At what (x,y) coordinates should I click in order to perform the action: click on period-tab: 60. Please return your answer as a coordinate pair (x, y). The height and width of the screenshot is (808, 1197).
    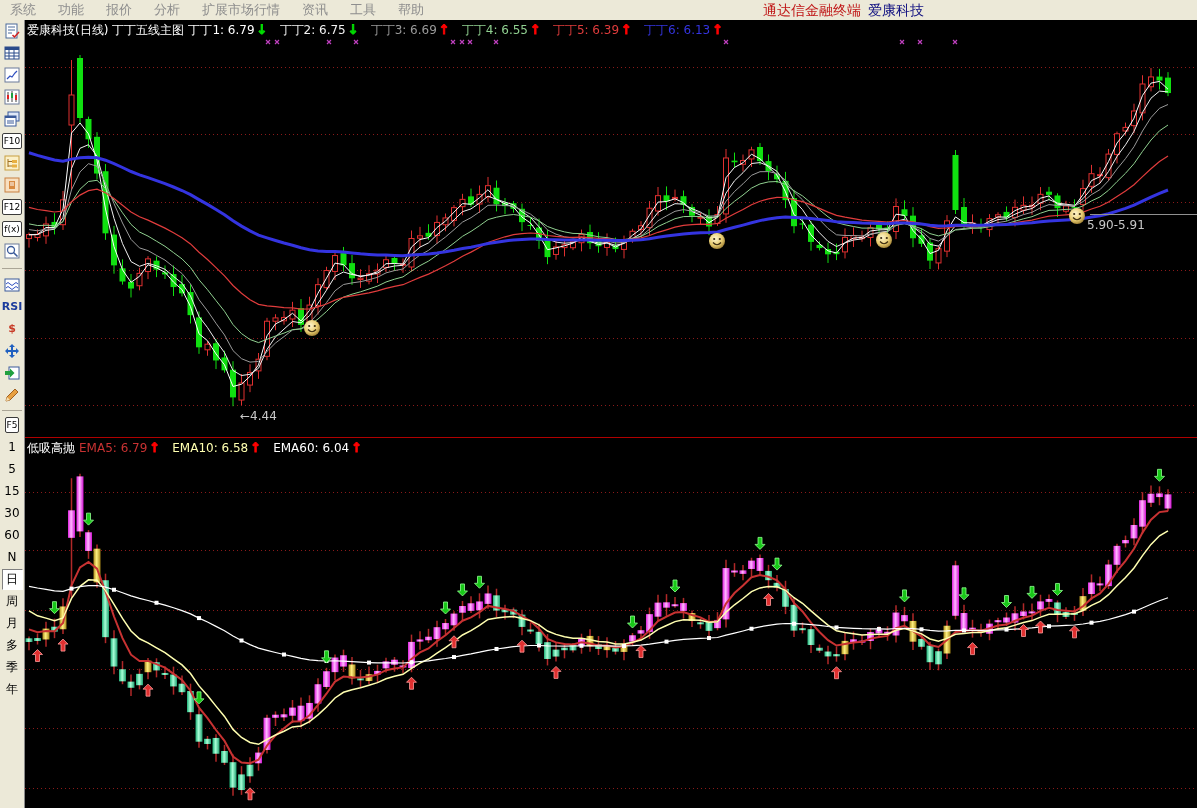
    Looking at the image, I should click on (12, 535).